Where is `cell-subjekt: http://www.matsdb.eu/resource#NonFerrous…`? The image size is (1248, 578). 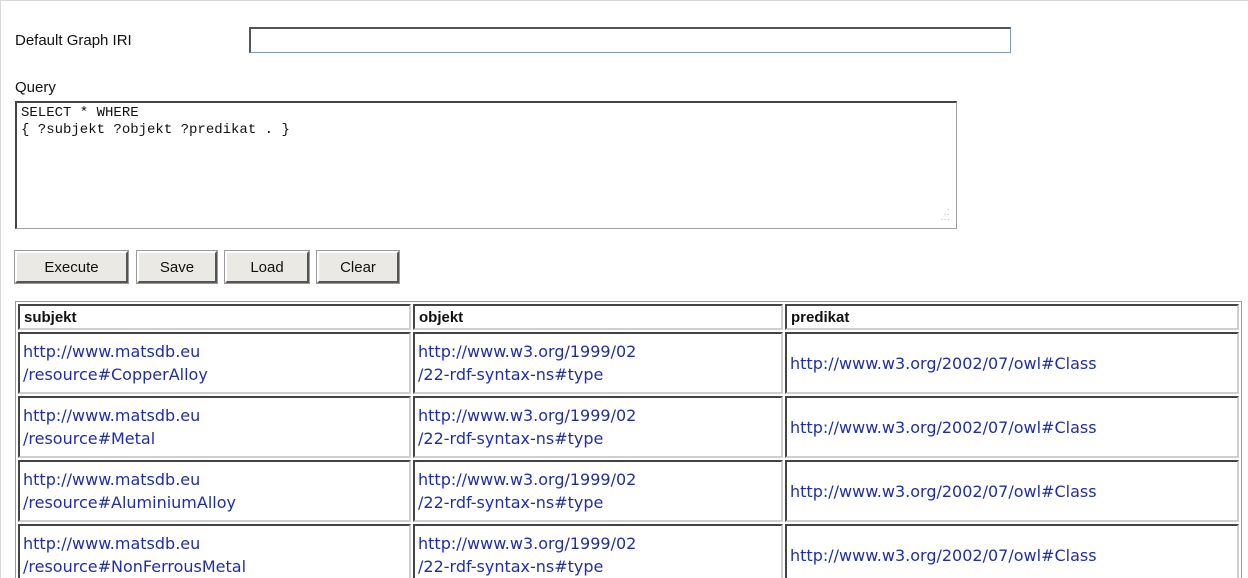
cell-subjekt: http://www.matsdb.eu/resource#NonFerrous… is located at coordinates (214, 551).